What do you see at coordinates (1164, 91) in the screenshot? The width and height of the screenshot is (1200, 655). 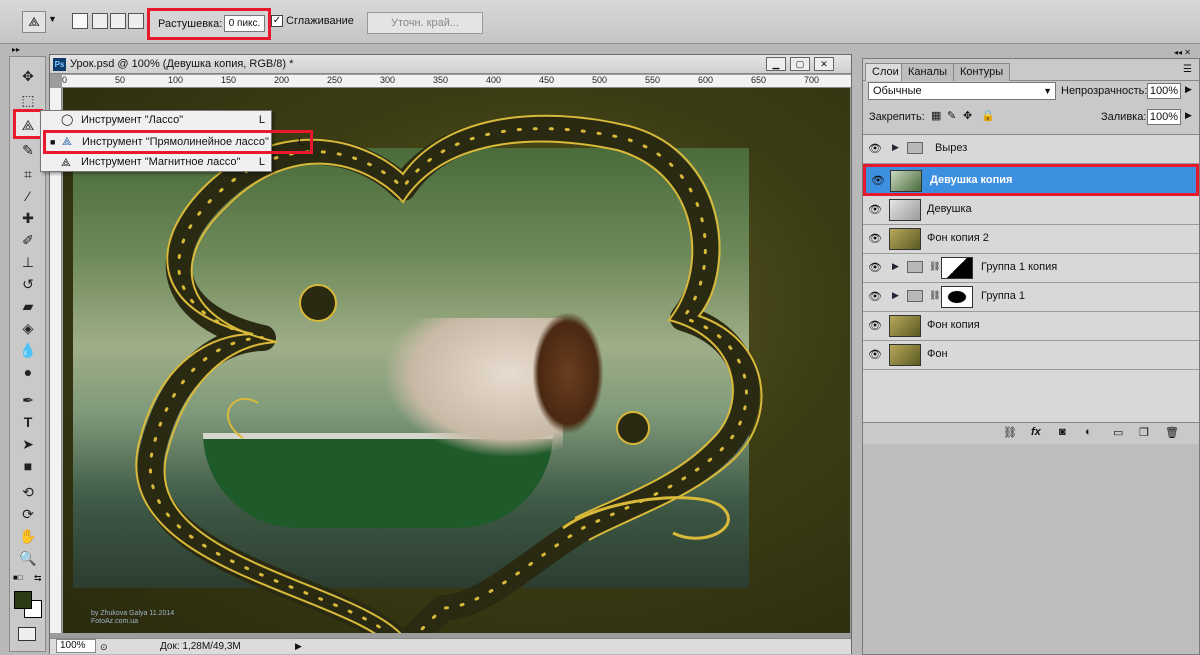 I see `opacity-input: 100%` at bounding box center [1164, 91].